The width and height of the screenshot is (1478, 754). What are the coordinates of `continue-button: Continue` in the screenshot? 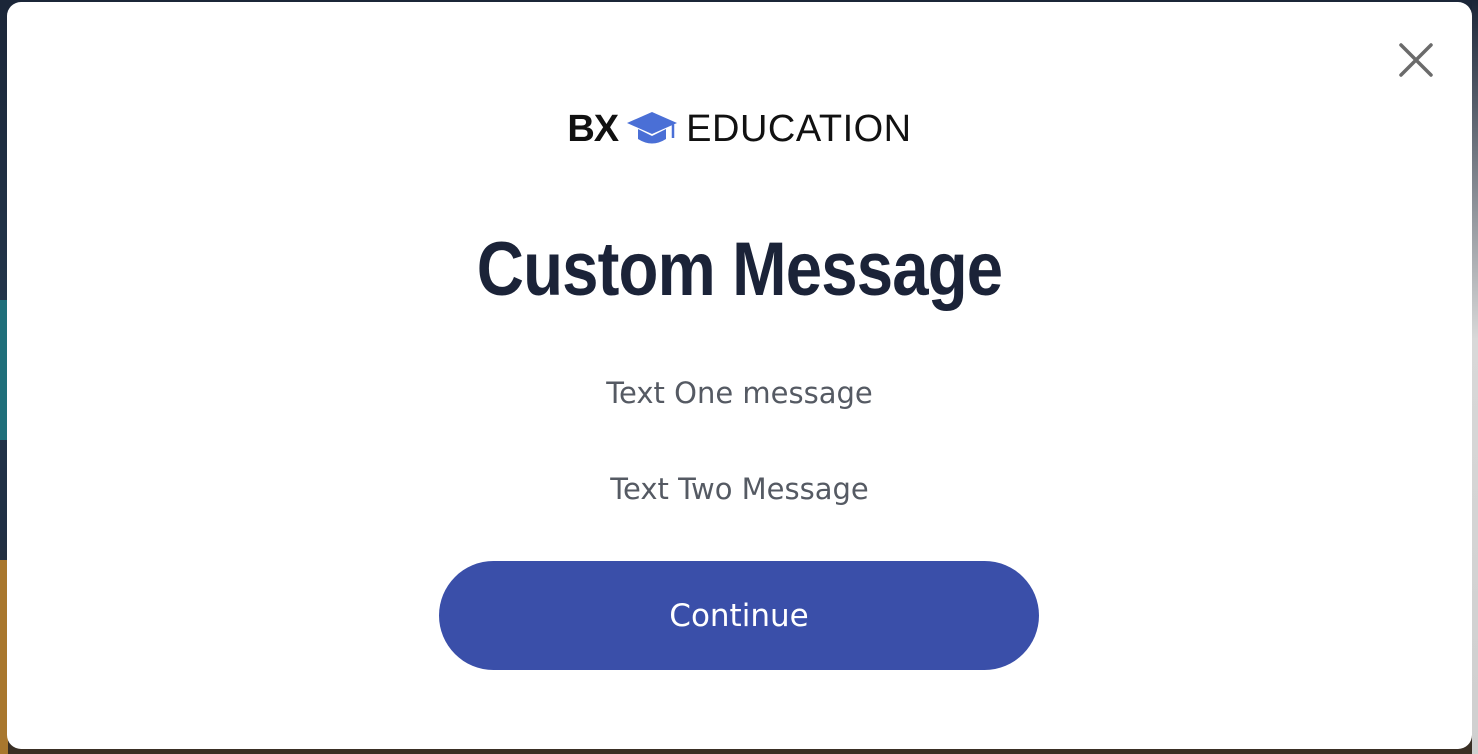 It's located at (739, 615).